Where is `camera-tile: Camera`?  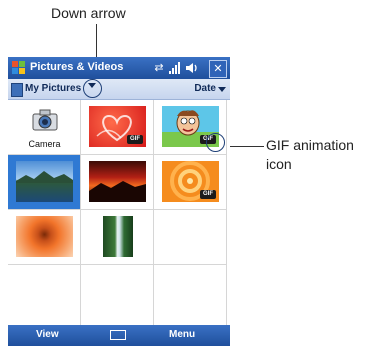
camera-tile: Camera is located at coordinates (44, 127).